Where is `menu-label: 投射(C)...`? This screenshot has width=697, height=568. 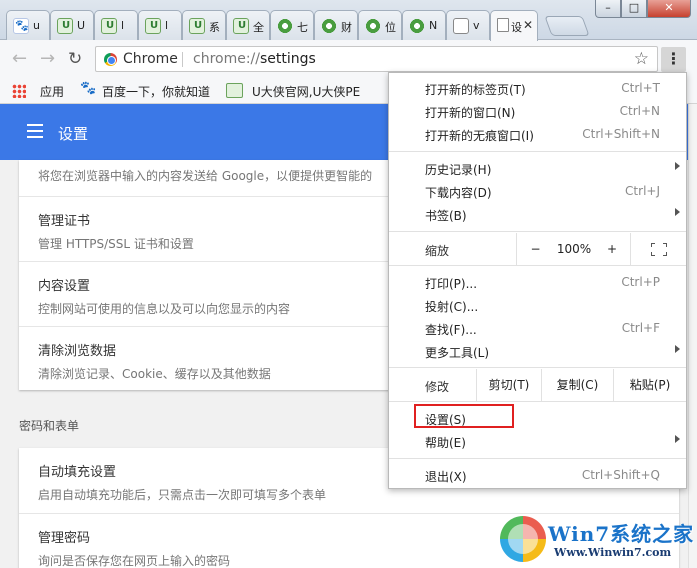 menu-label: 投射(C)... is located at coordinates (452, 307).